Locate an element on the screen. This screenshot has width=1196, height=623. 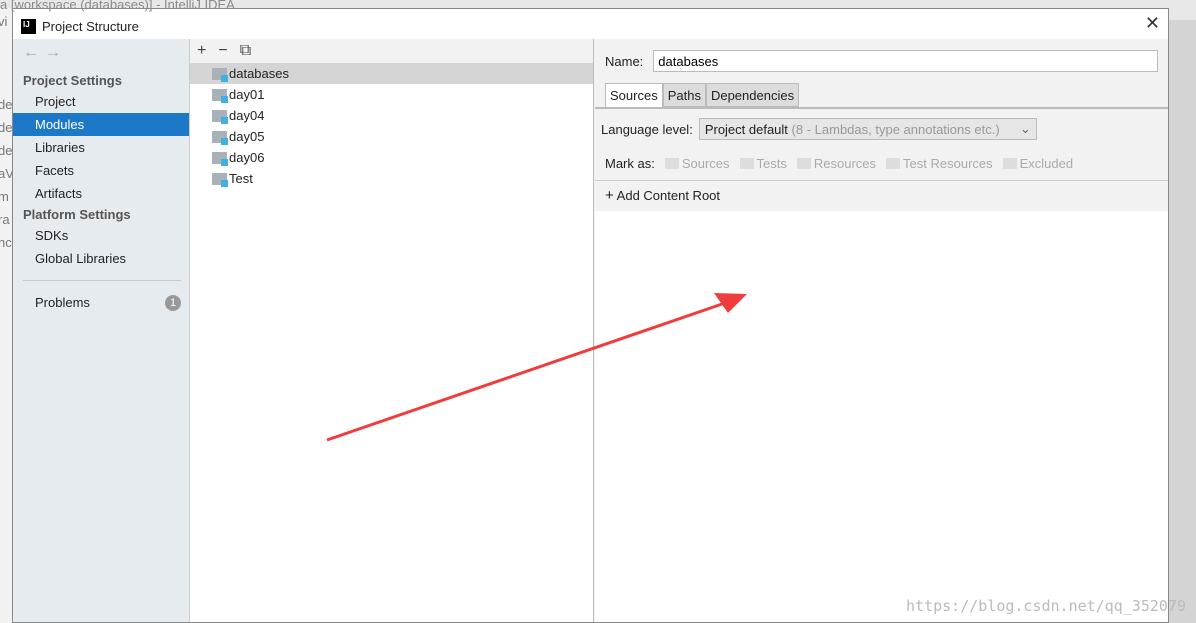
tree-node-databases: databases is located at coordinates (391, 73).